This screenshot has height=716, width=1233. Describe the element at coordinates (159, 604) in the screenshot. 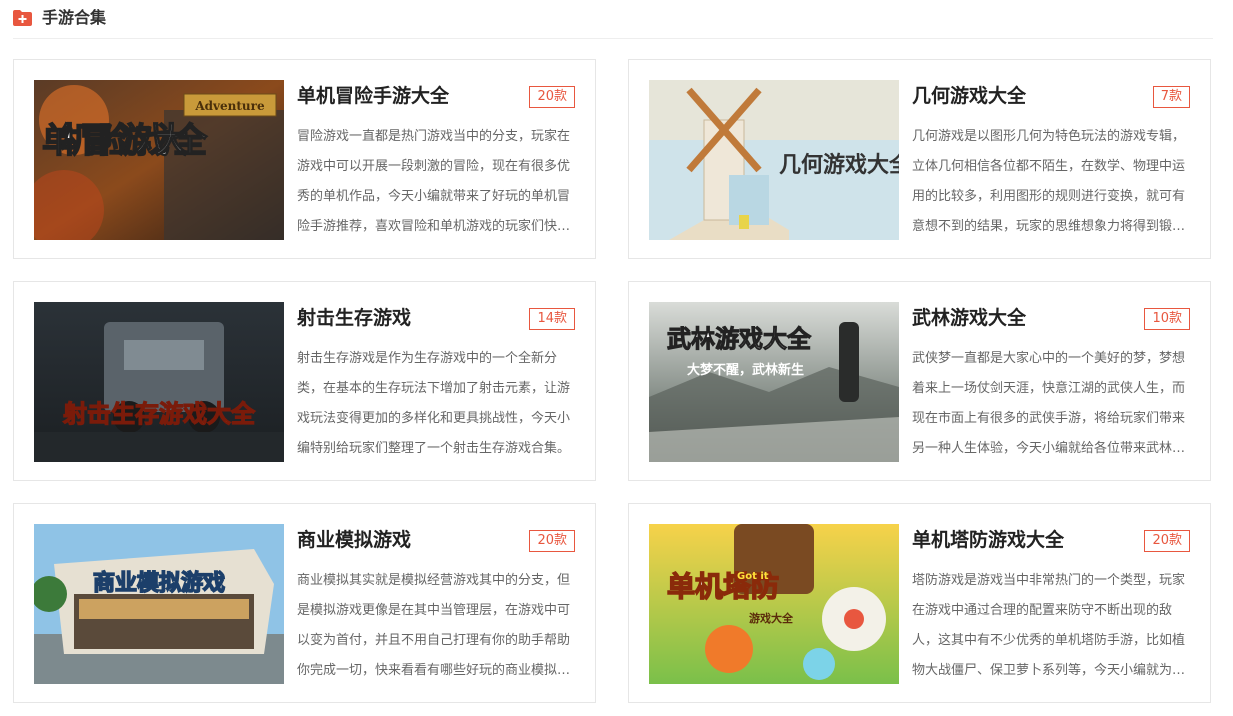

I see `card-thumbnail: 商业模拟游戏` at that location.